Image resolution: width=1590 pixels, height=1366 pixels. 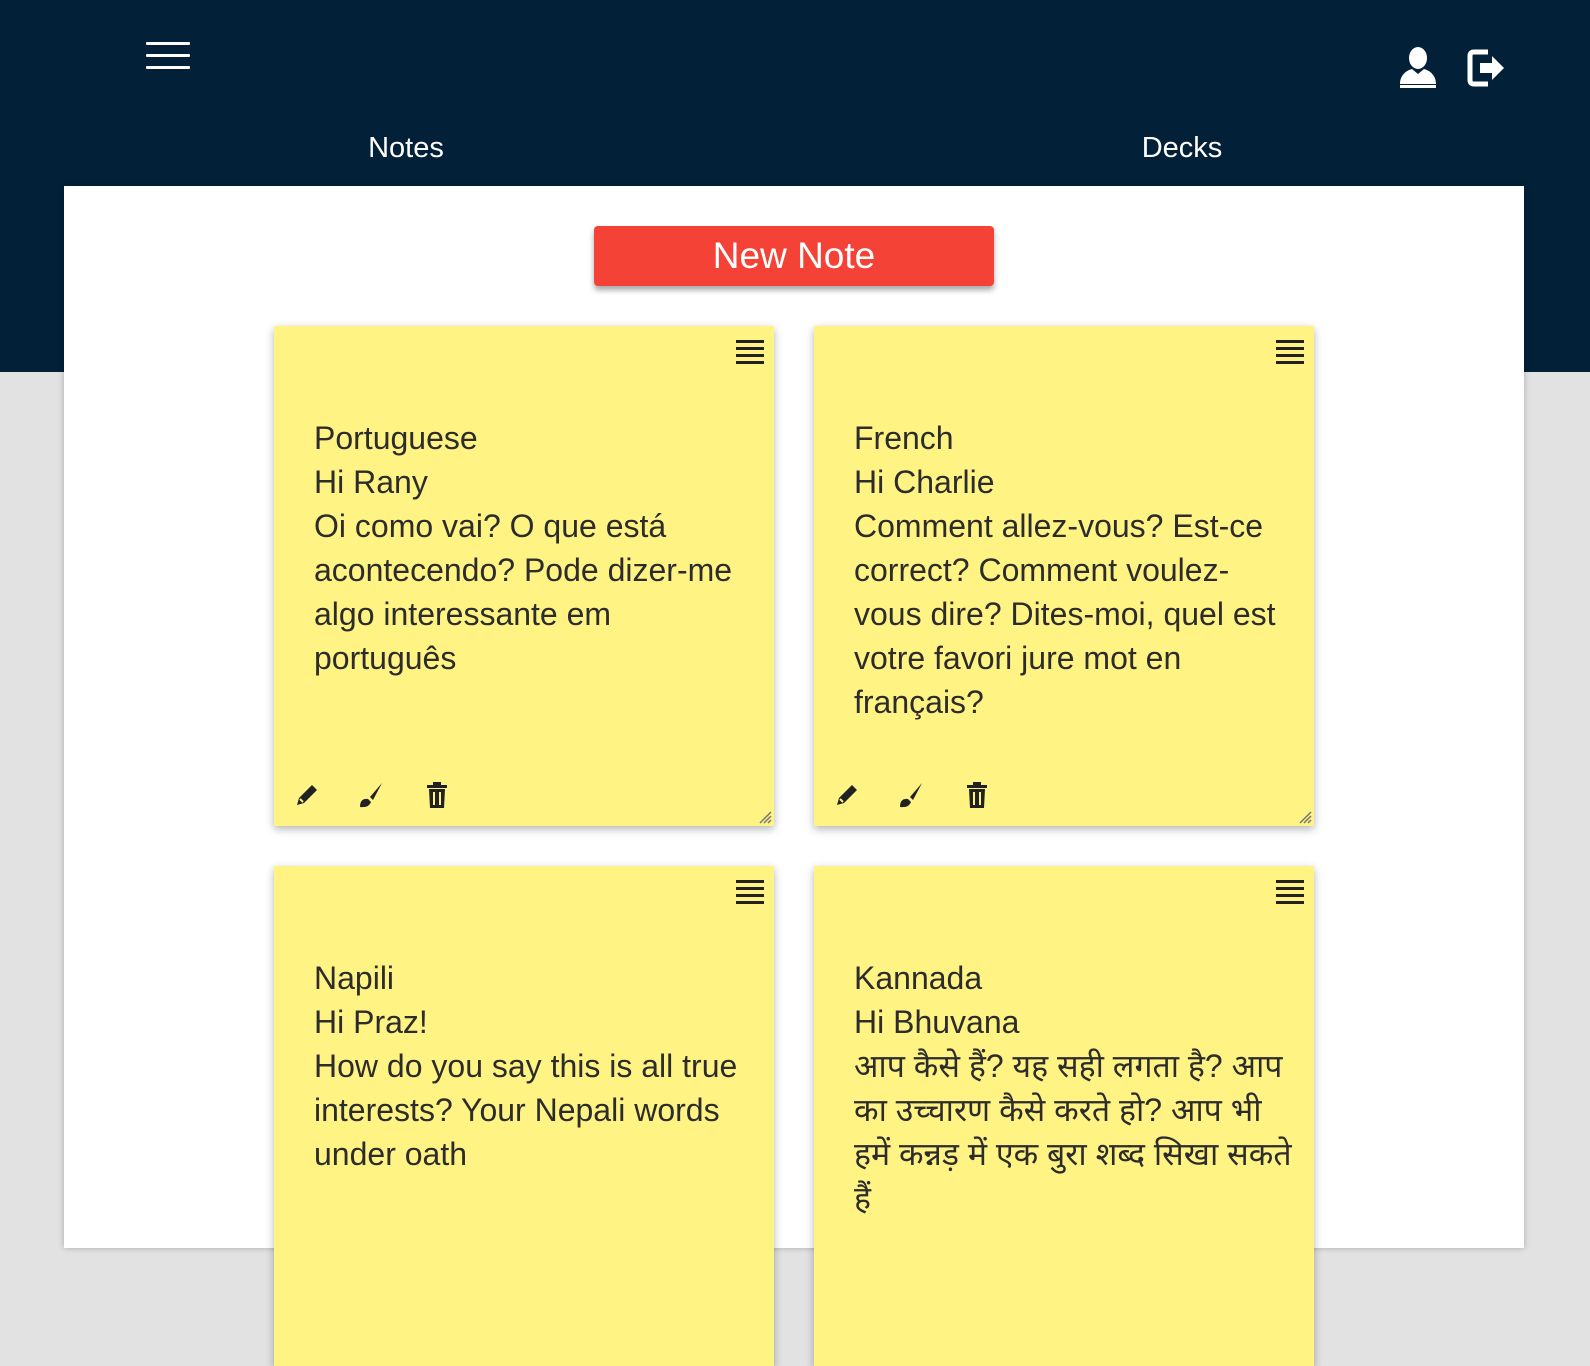 I want to click on note-greeting: Hi Praz!, so click(x=371, y=1022).